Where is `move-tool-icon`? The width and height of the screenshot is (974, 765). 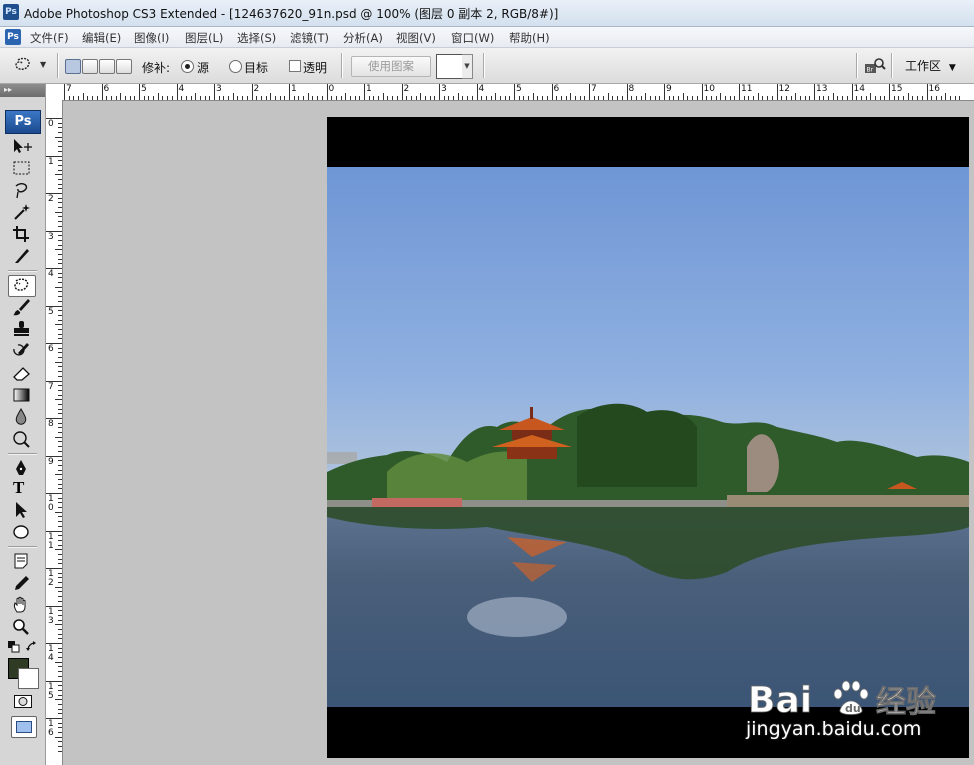 move-tool-icon is located at coordinates (22, 146).